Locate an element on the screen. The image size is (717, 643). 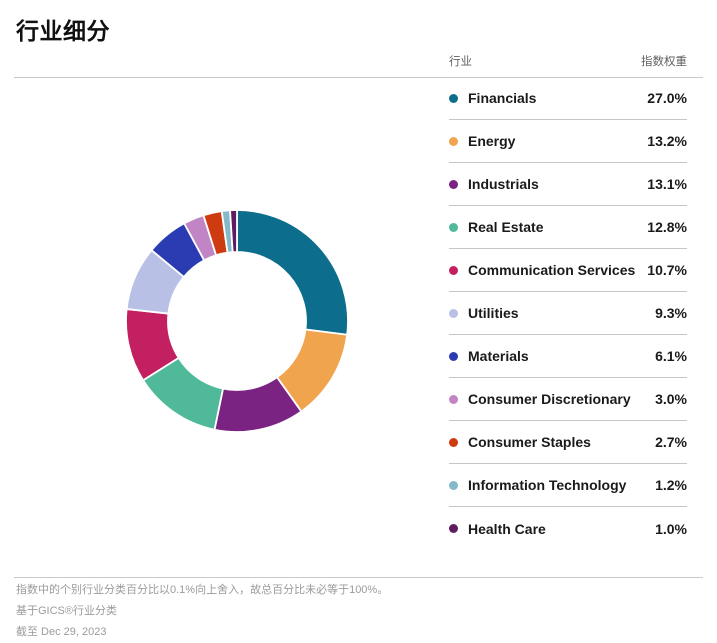
legend-sector-label: Information Technology is located at coordinates (547, 485).